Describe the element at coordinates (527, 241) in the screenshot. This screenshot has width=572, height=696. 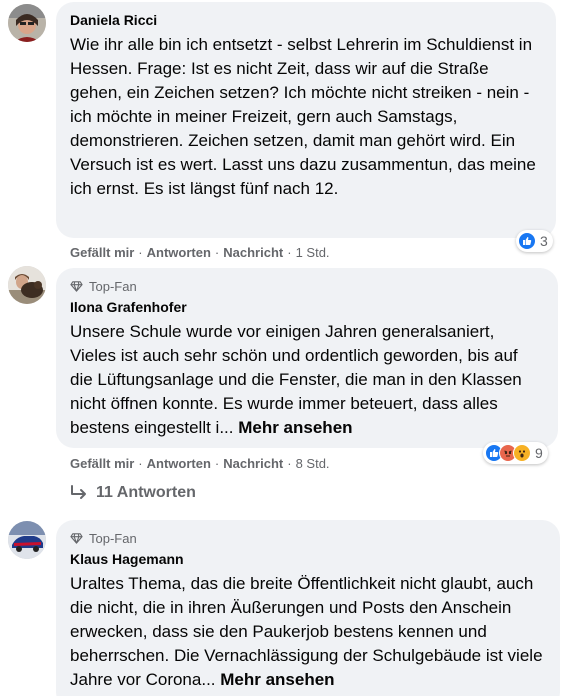
I see `like-icon` at that location.